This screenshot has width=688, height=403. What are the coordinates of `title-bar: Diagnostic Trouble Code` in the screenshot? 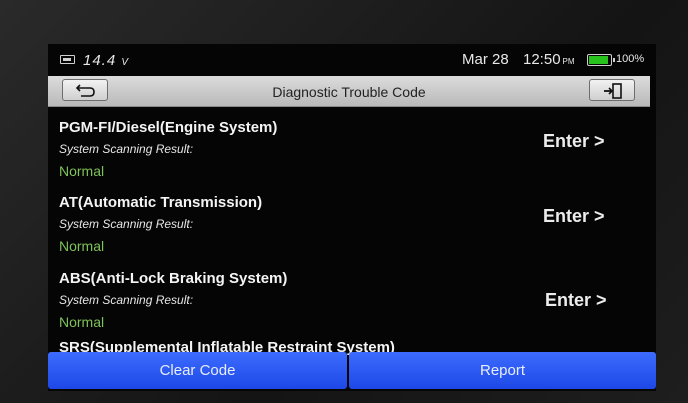 It's located at (349, 91).